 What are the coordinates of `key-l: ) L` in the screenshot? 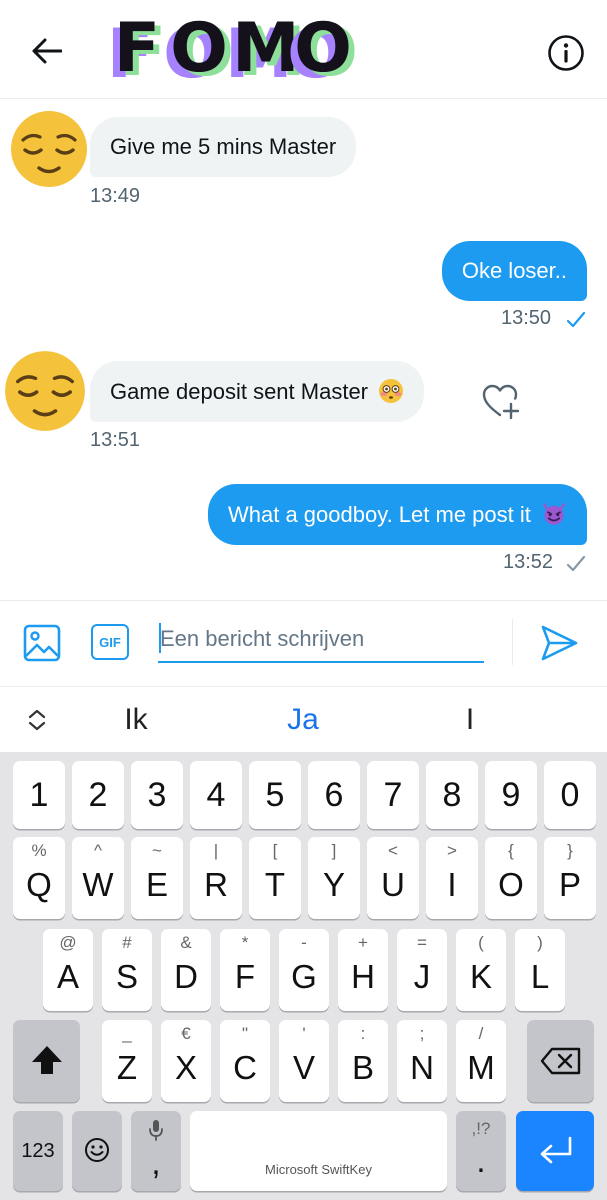 It's located at (540, 970).